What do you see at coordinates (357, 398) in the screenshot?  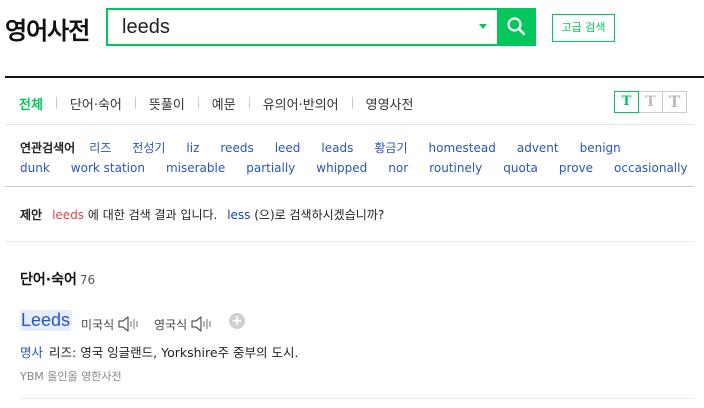 I see `entry-divider` at bounding box center [357, 398].